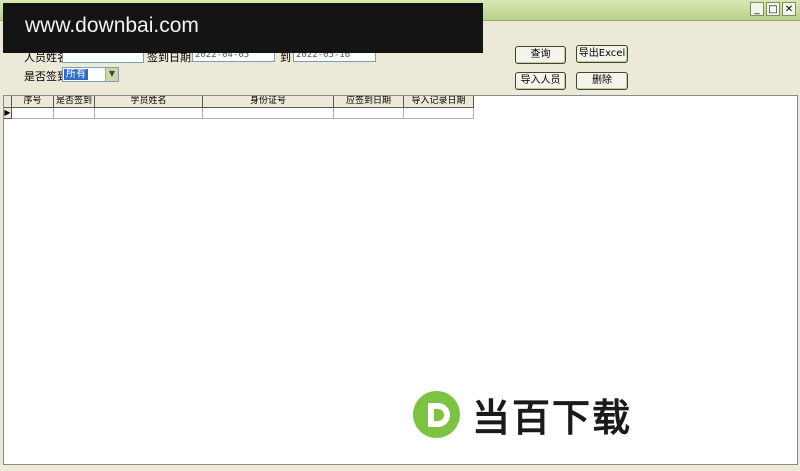  I want to click on column-header-import-date: 导入记录日期, so click(439, 102).